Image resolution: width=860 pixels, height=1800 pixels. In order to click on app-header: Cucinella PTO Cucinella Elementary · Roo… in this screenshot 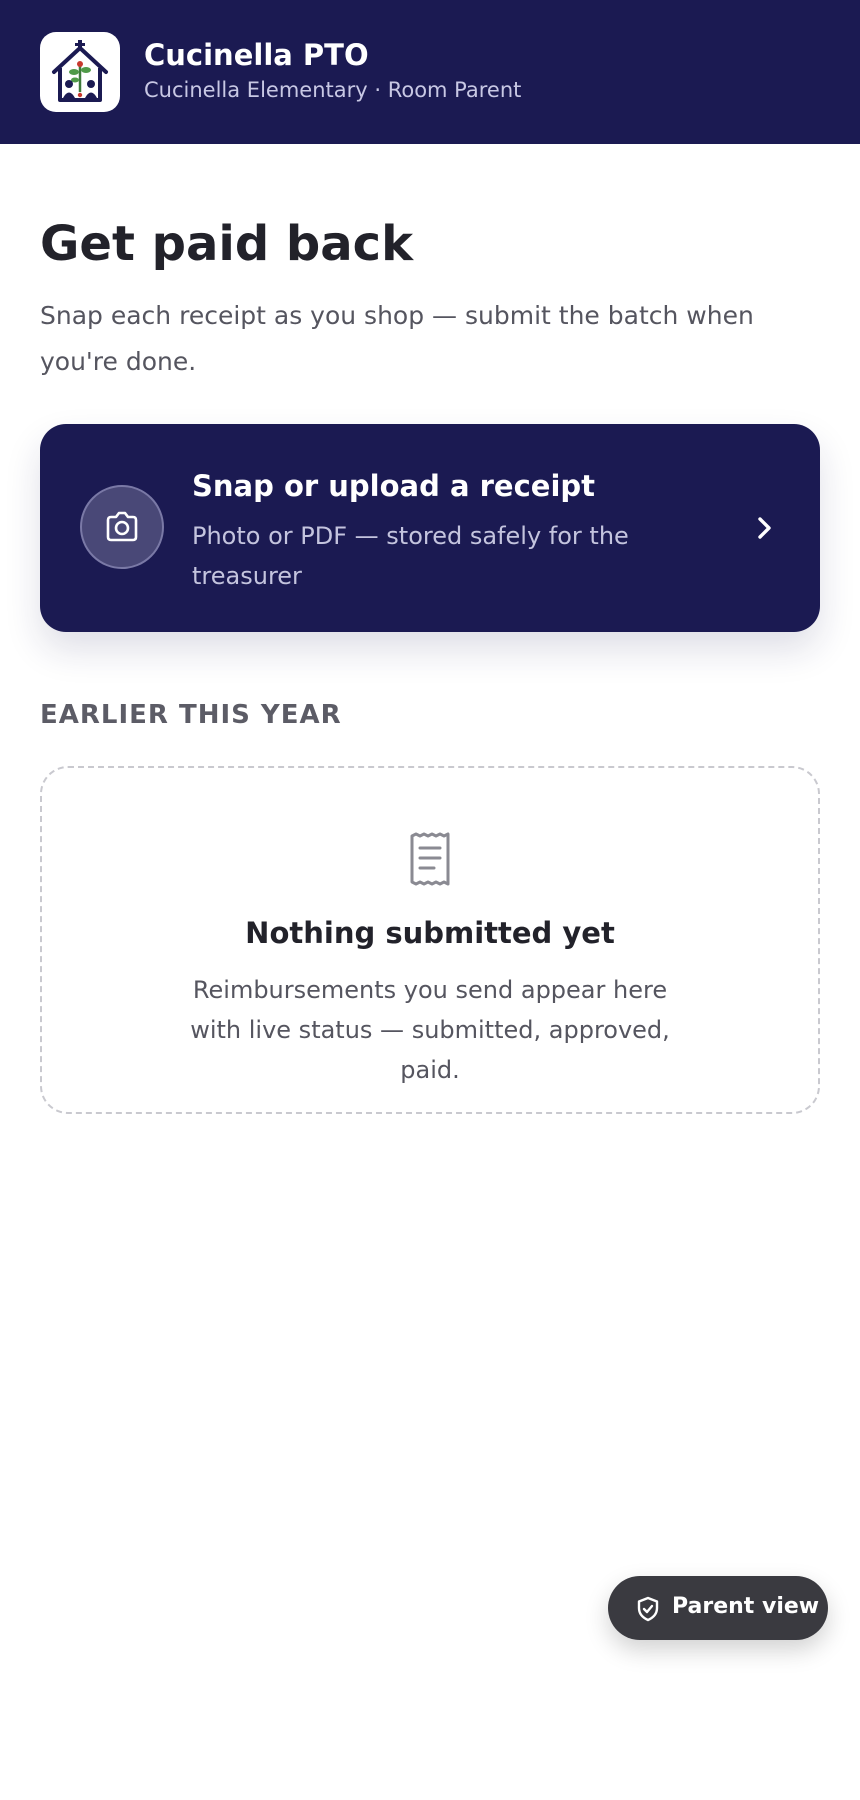, I will do `click(430, 72)`.